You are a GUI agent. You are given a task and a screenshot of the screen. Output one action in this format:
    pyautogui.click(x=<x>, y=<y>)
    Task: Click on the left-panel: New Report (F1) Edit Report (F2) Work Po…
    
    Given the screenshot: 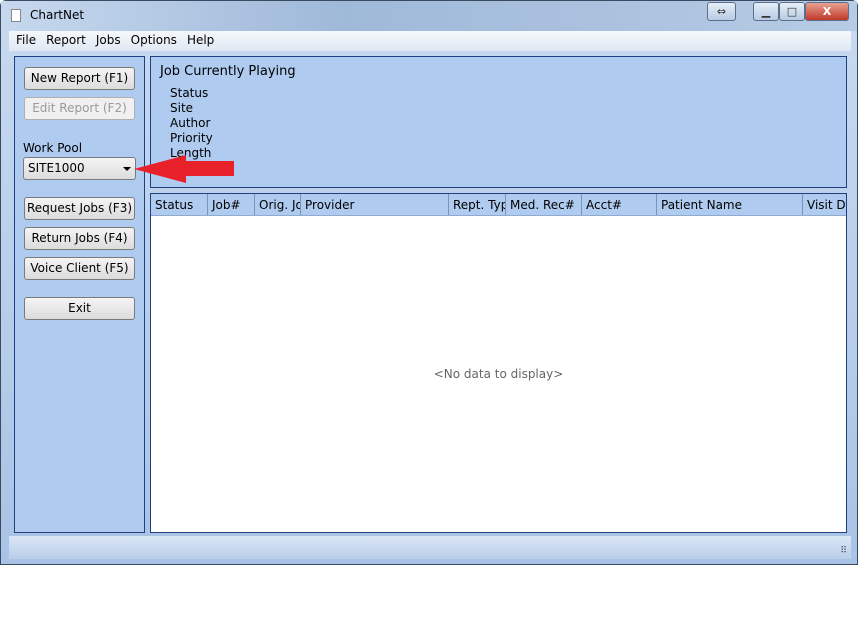 What is the action you would take?
    pyautogui.click(x=79, y=294)
    